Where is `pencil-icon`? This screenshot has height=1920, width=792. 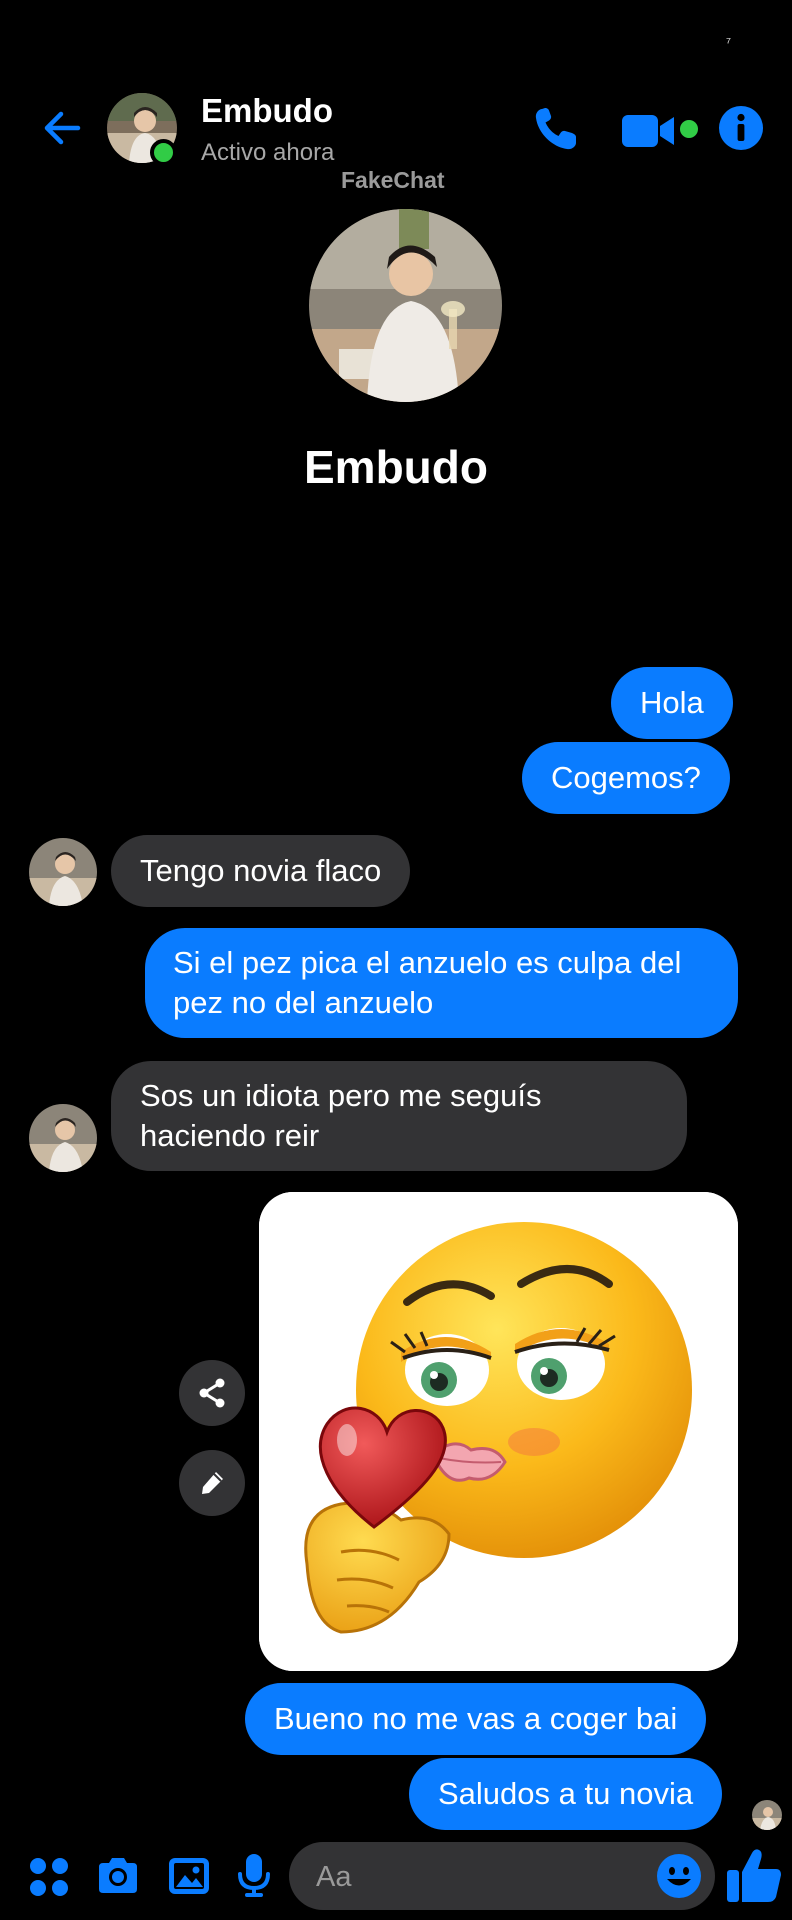 pencil-icon is located at coordinates (212, 1483).